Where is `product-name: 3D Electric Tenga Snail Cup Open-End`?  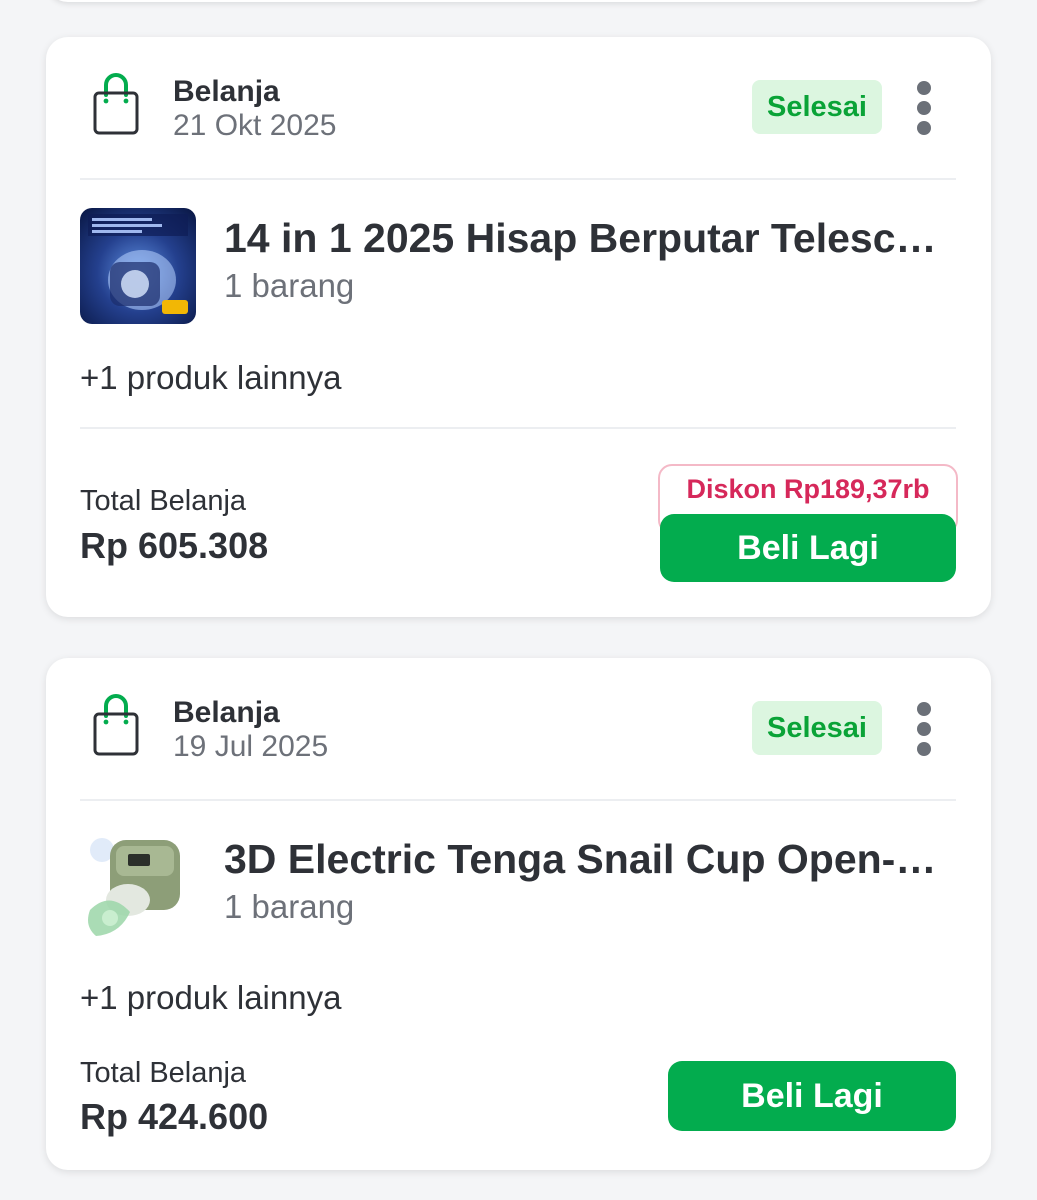 product-name: 3D Electric Tenga Snail Cup Open-End is located at coordinates (590, 859).